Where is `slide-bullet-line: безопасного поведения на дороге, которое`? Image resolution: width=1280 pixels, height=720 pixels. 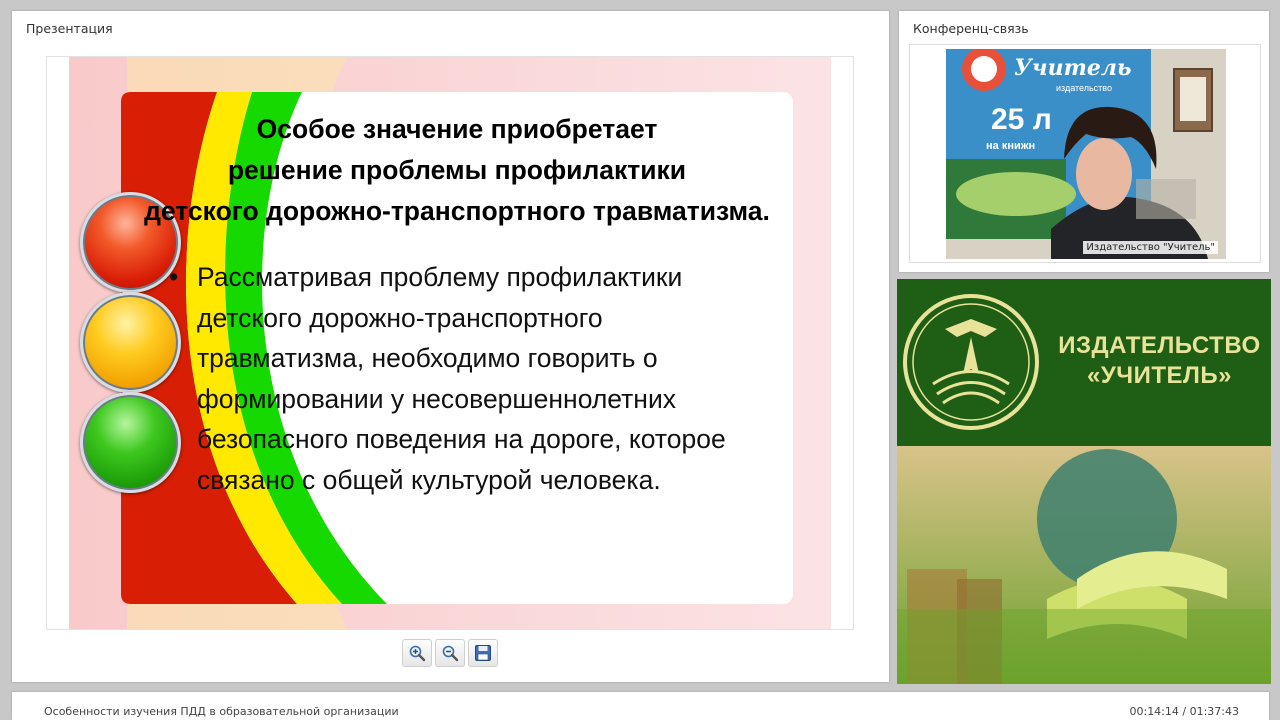 slide-bullet-line: безопасного поведения на дороге, которое is located at coordinates (461, 439).